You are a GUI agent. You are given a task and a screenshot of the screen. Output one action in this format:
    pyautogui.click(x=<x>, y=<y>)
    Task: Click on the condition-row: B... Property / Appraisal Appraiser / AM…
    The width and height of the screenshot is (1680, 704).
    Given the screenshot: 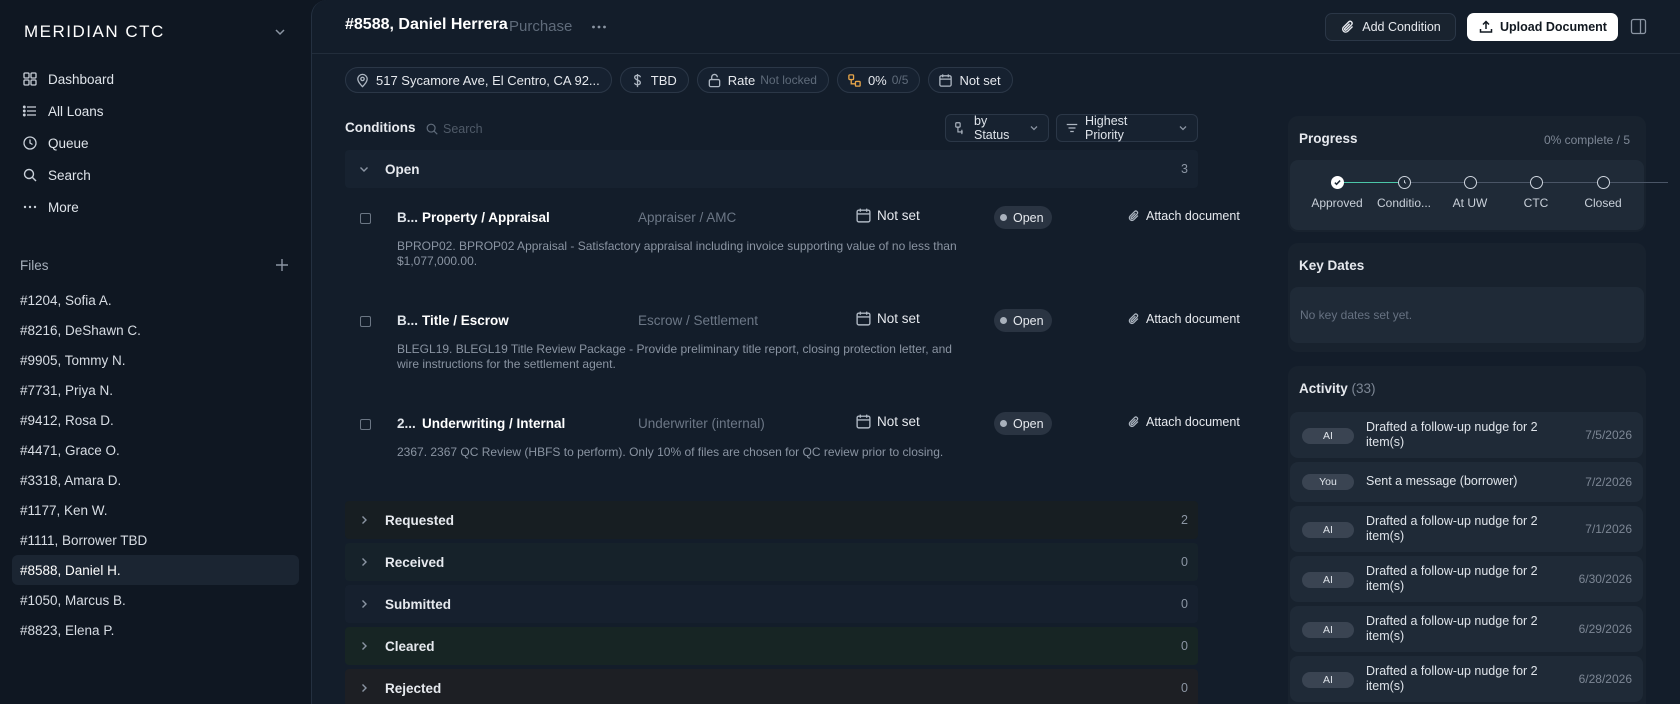 What is the action you would take?
    pyautogui.click(x=792, y=251)
    